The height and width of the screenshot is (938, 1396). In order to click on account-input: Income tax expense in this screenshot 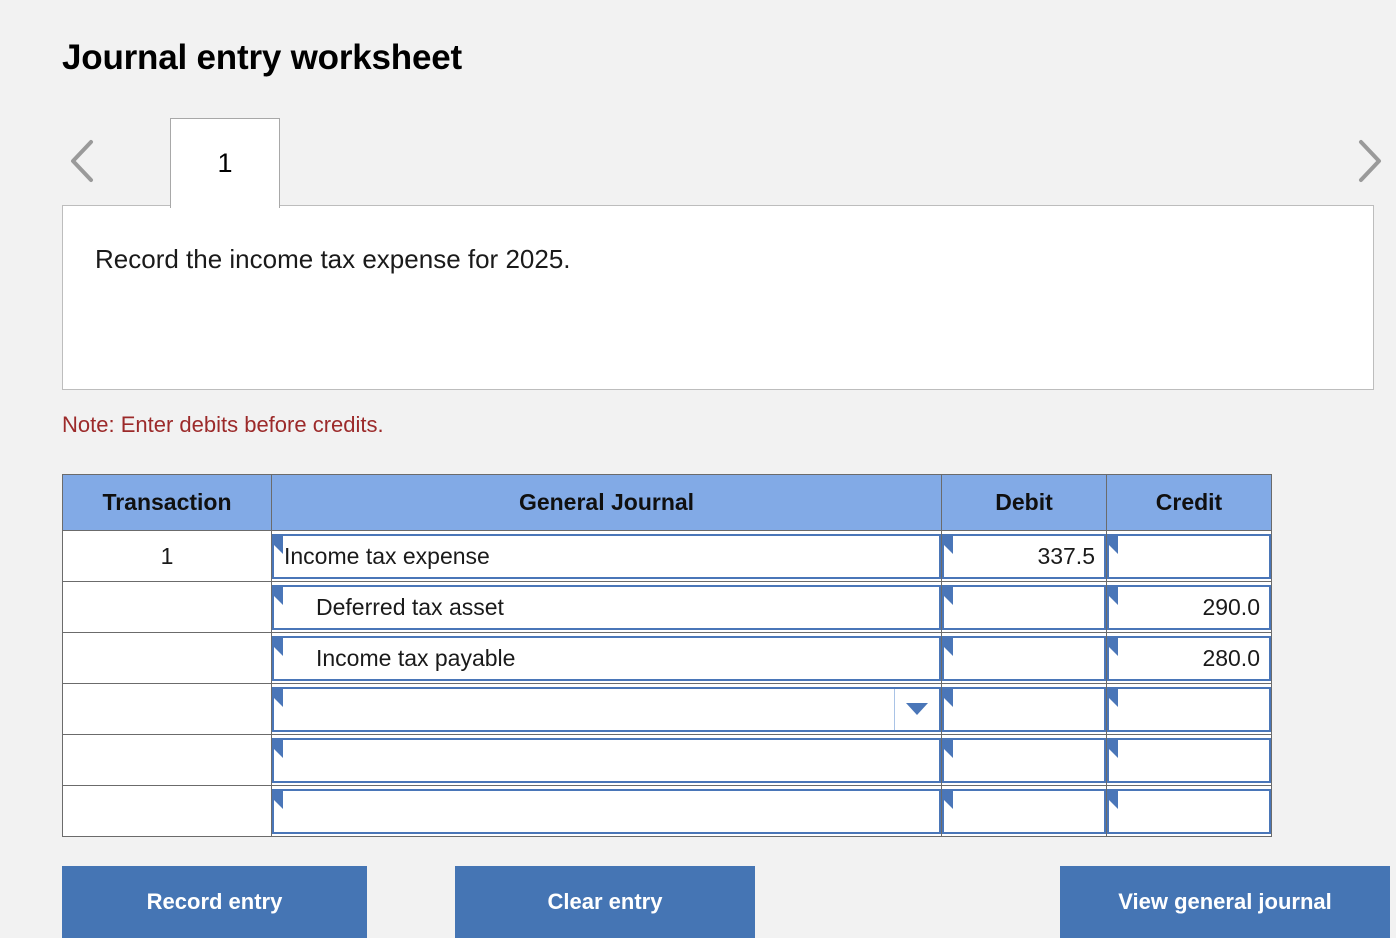, I will do `click(606, 556)`.